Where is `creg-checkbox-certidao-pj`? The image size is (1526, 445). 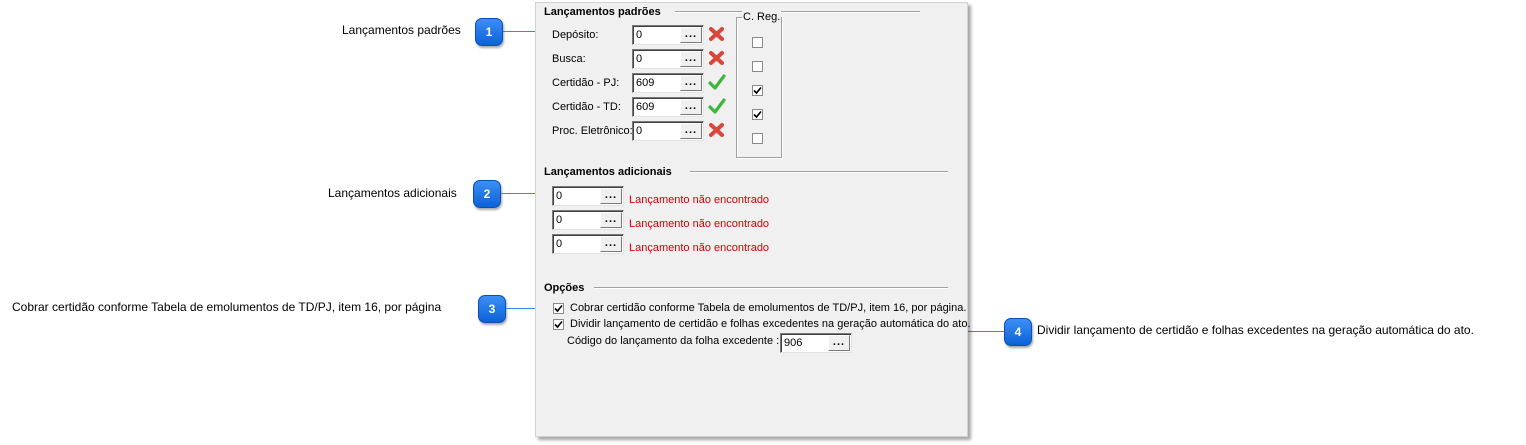
creg-checkbox-certidao-pj is located at coordinates (757, 90).